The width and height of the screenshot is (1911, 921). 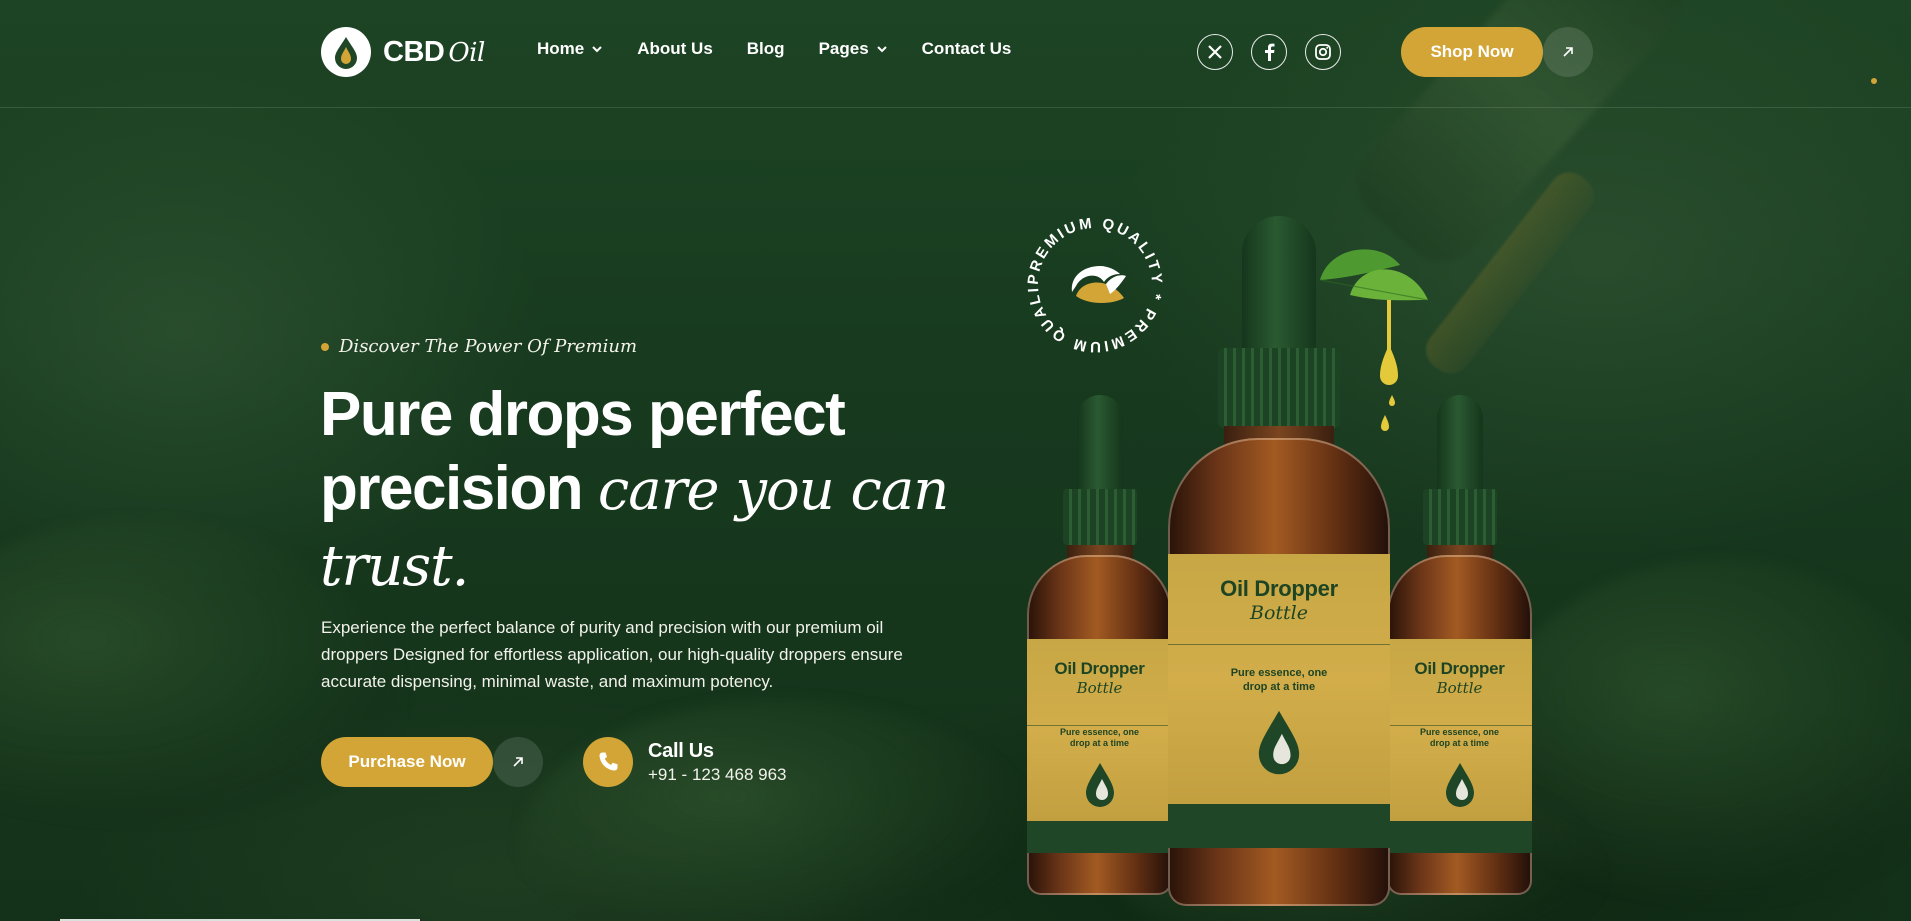 What do you see at coordinates (717, 775) in the screenshot?
I see `phone-number: +91 - 123 468 963` at bounding box center [717, 775].